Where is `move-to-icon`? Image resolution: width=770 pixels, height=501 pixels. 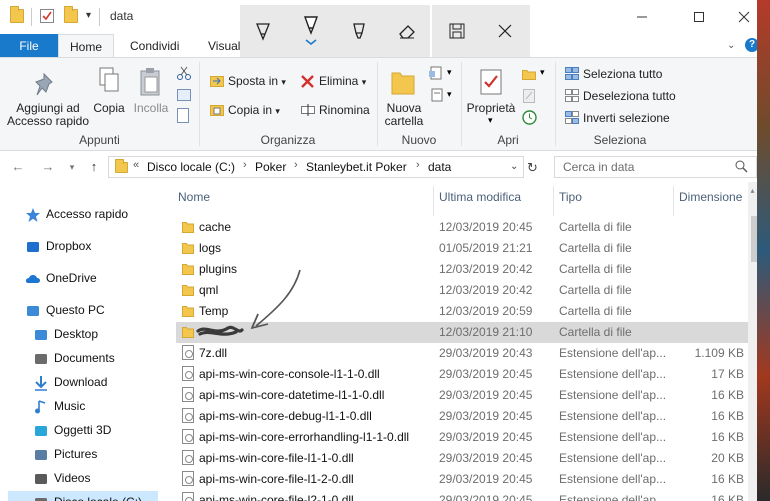 move-to-icon is located at coordinates (217, 80).